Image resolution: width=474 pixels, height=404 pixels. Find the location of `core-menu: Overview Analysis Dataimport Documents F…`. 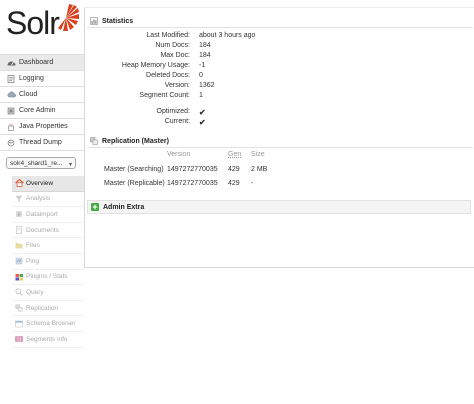

core-menu: Overview Analysis Dataimport Documents F… is located at coordinates (48, 262).